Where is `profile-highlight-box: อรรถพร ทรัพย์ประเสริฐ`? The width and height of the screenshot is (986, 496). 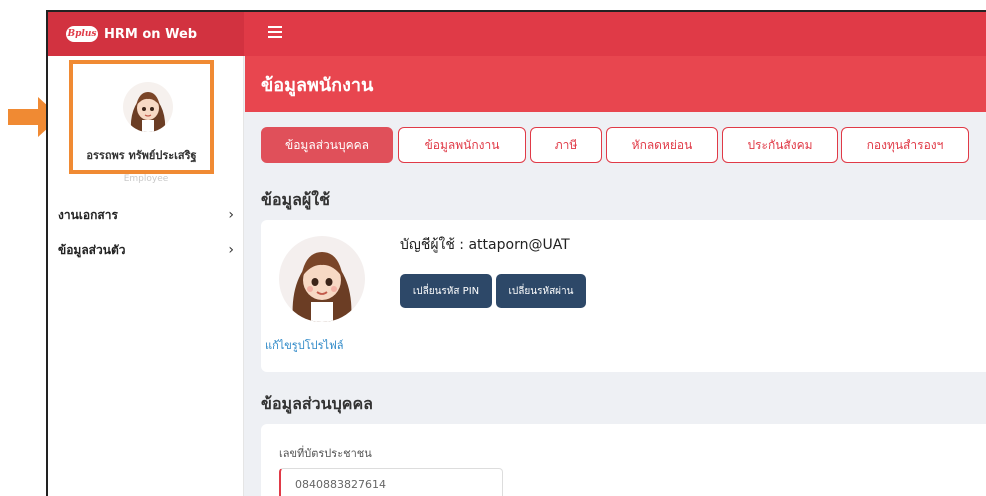
profile-highlight-box: อรรถพร ทรัพย์ประเสริฐ is located at coordinates (141, 117).